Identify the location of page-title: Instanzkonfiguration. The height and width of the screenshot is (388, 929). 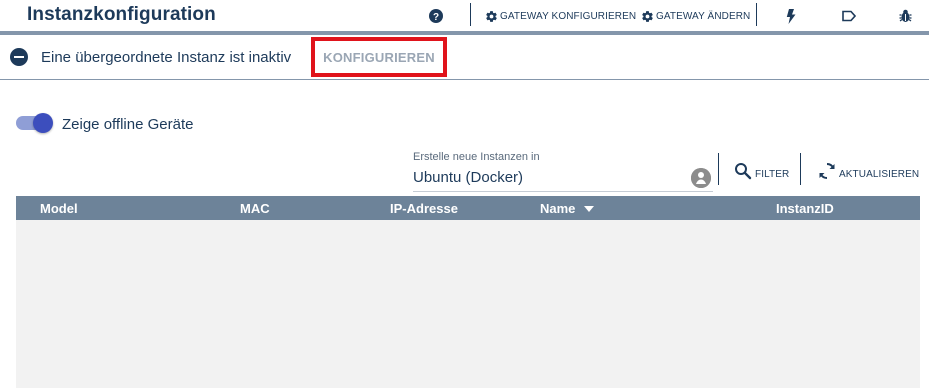
(121, 14).